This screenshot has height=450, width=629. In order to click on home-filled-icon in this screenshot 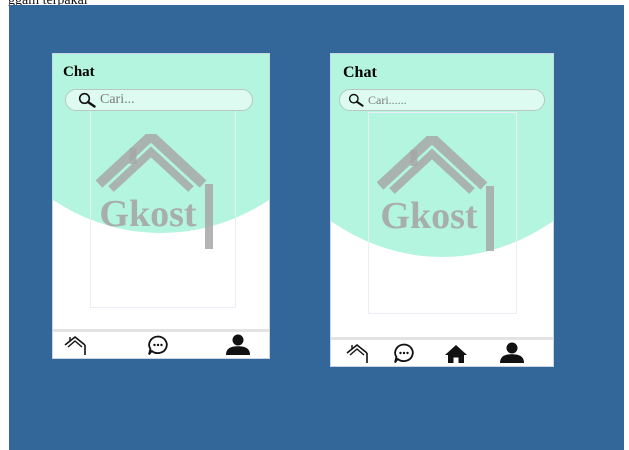, I will do `click(456, 354)`.